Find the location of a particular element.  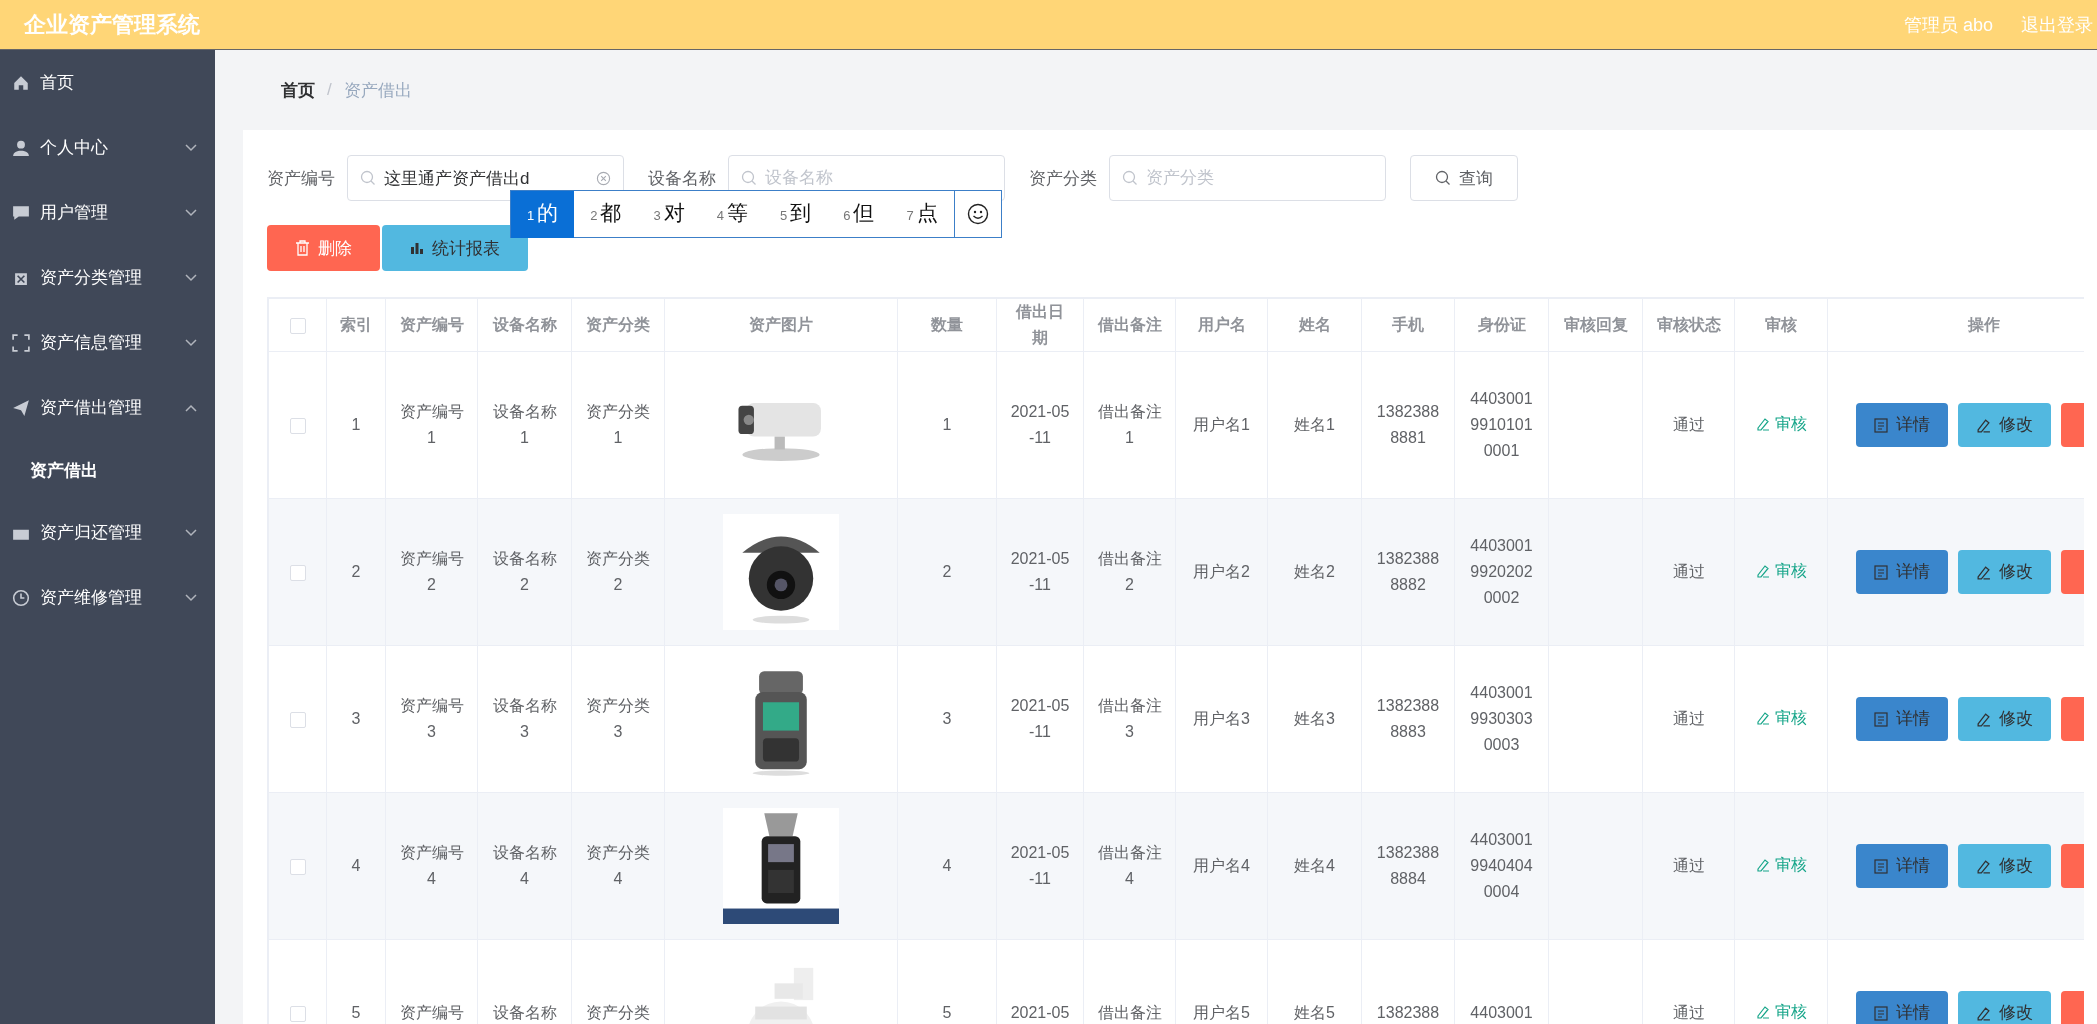

table-cell: 440300199303030003 is located at coordinates (1501, 719).